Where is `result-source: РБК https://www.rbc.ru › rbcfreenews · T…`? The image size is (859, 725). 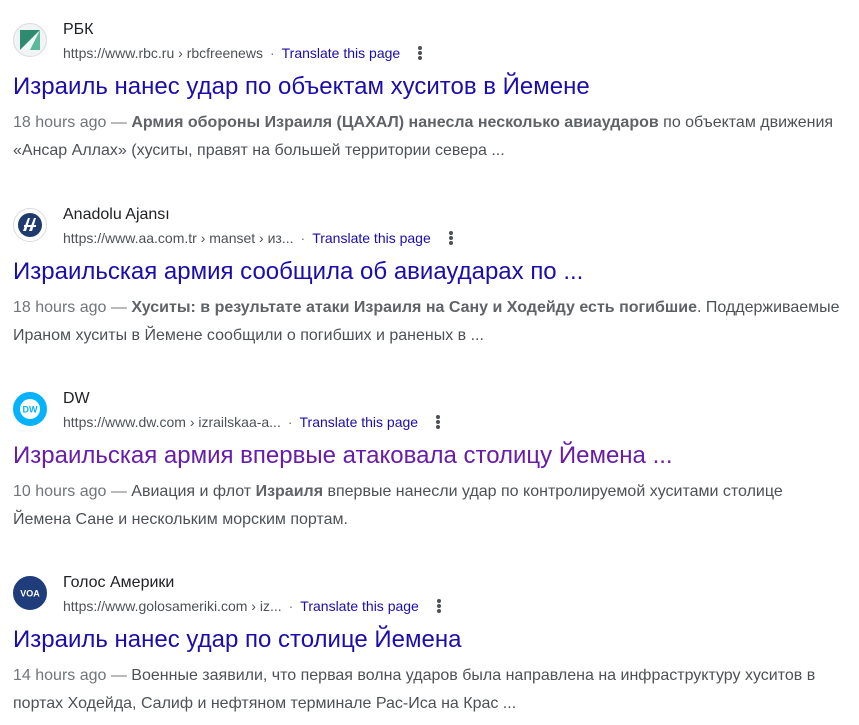
result-source: РБК https://www.rbc.ru › rbcfreenews · T… is located at coordinates (428, 45).